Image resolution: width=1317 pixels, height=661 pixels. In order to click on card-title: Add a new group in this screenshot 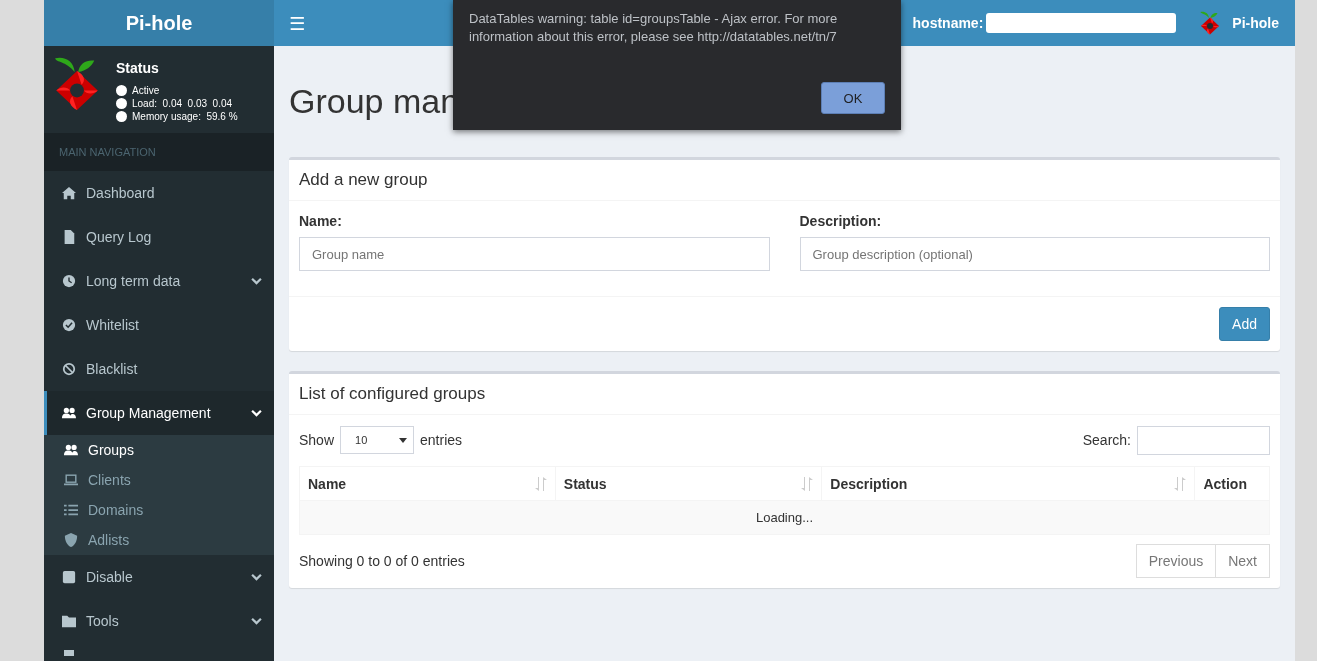, I will do `click(784, 180)`.